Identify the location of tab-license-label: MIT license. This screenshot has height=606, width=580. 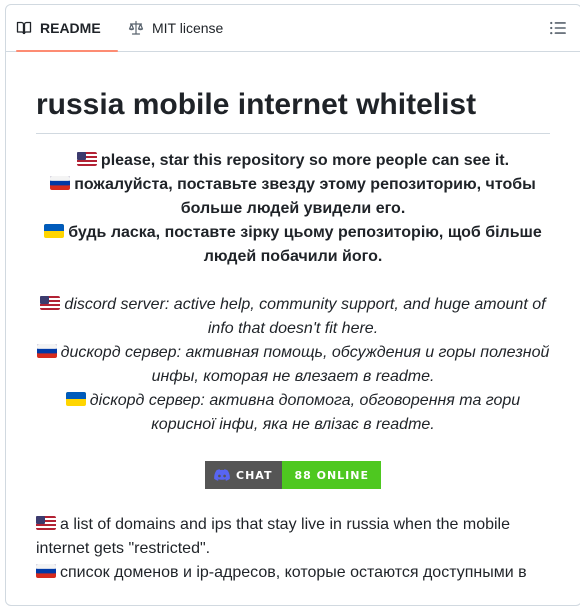
(188, 28).